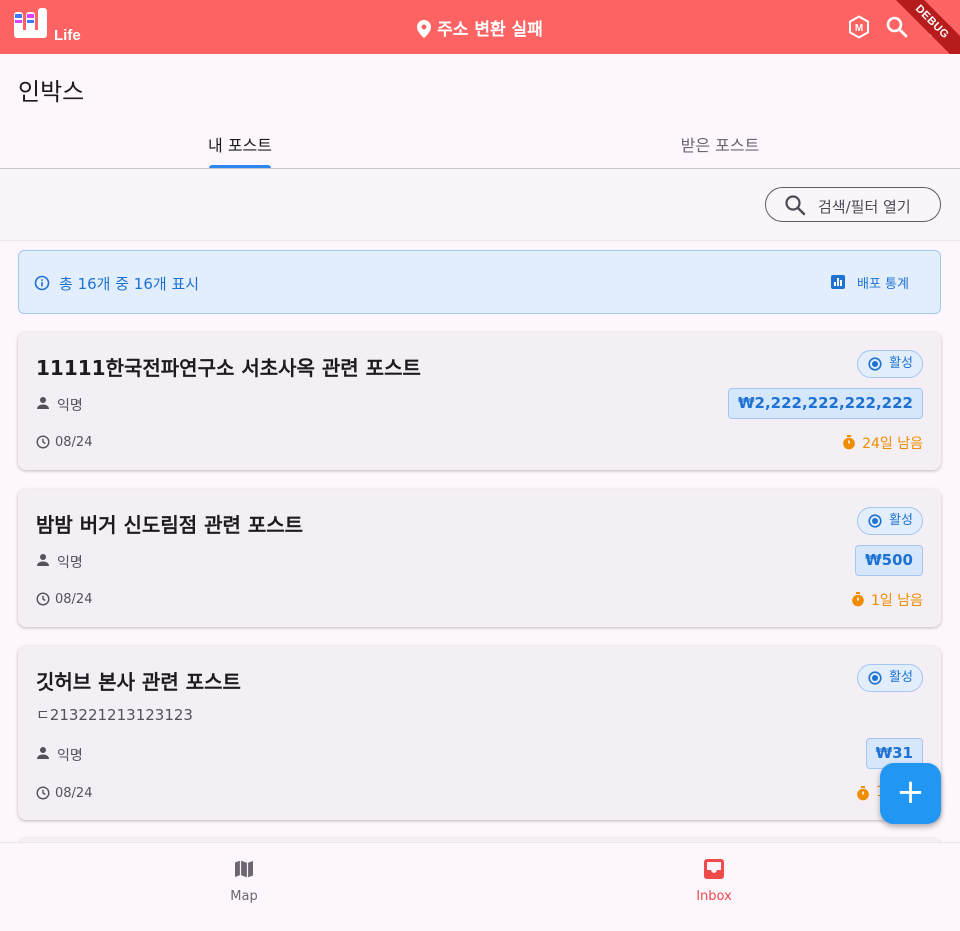  I want to click on location-text: 주소 변환 실패, so click(490, 30).